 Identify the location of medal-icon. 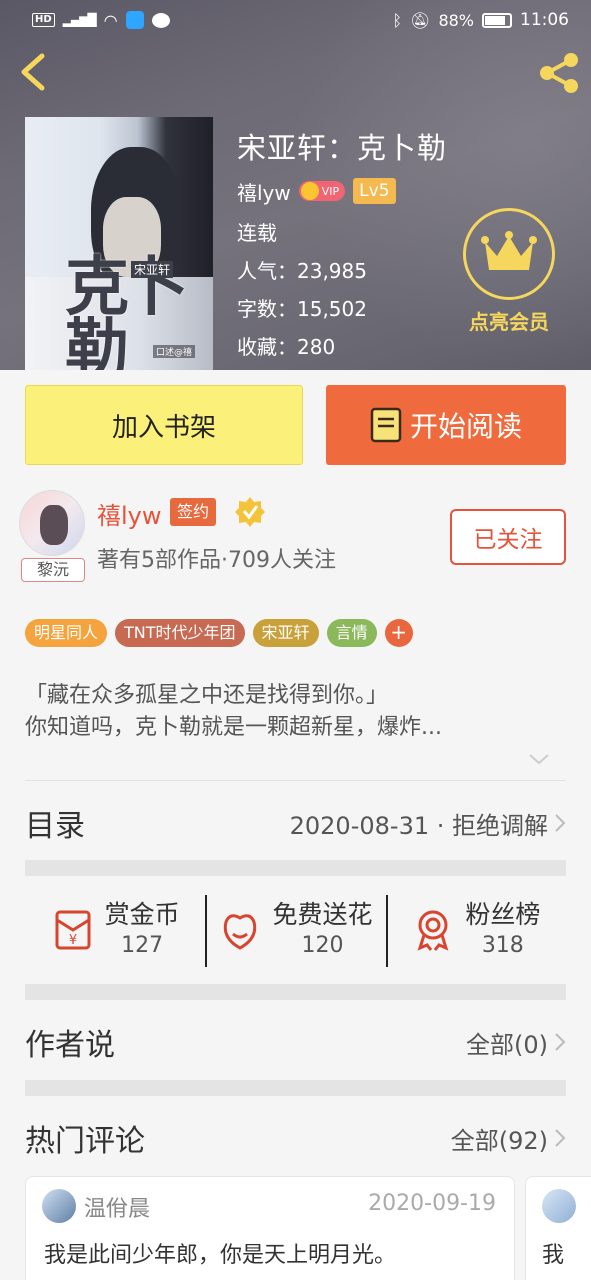
(433, 930).